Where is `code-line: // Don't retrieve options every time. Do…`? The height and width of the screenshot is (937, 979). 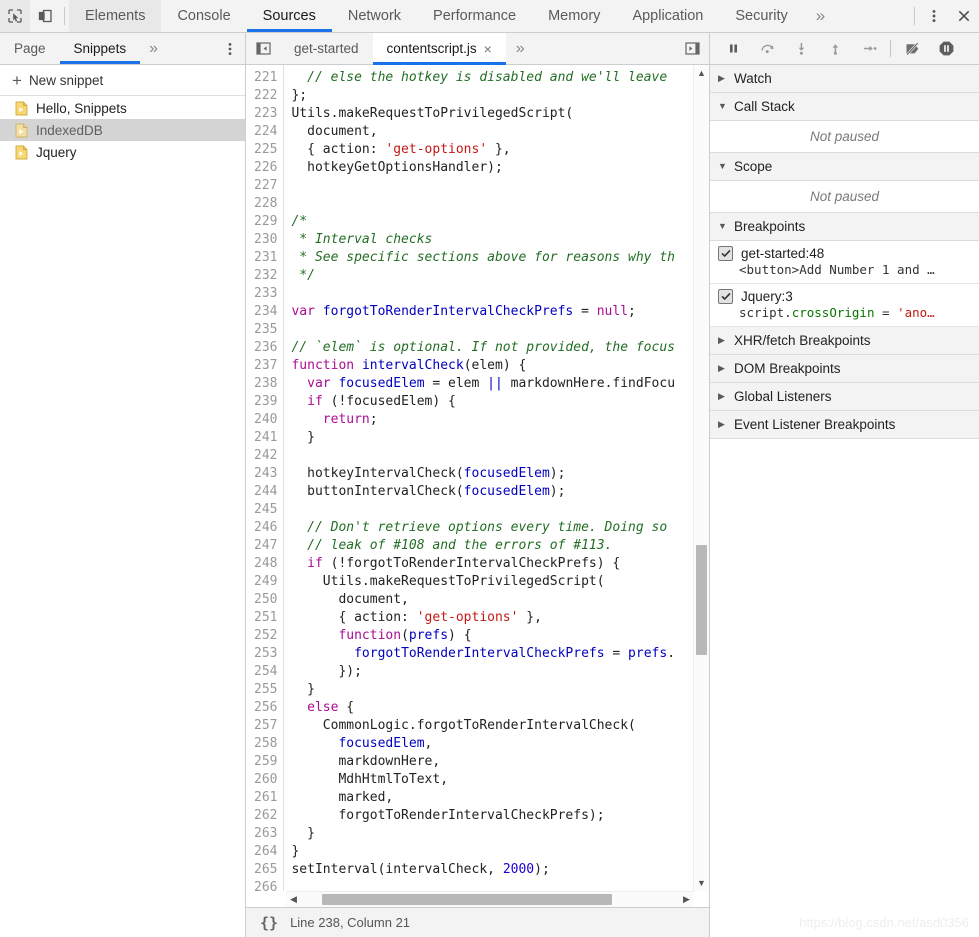 code-line: // Don't retrieve options every time. Do… is located at coordinates (492, 528).